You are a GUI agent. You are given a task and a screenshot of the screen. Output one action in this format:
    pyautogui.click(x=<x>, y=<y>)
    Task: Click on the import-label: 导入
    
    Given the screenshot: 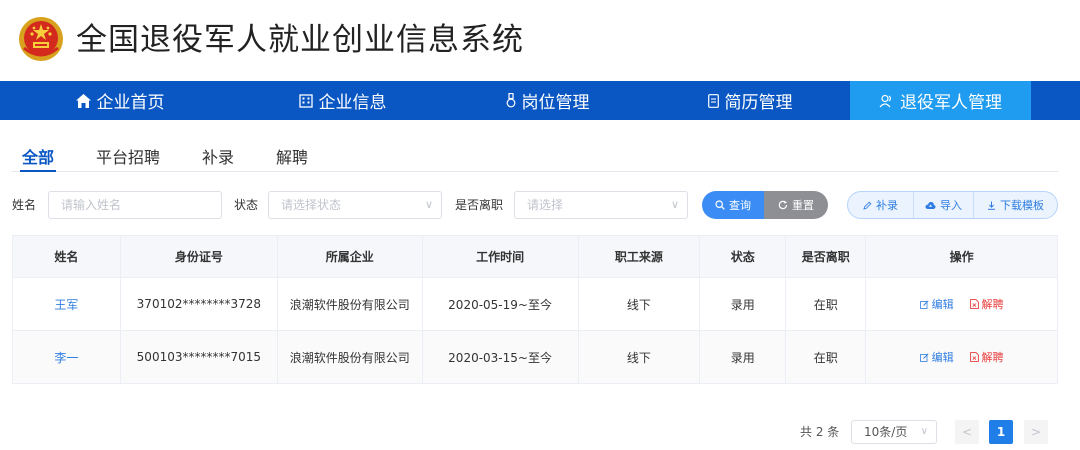 What is the action you would take?
    pyautogui.click(x=951, y=205)
    